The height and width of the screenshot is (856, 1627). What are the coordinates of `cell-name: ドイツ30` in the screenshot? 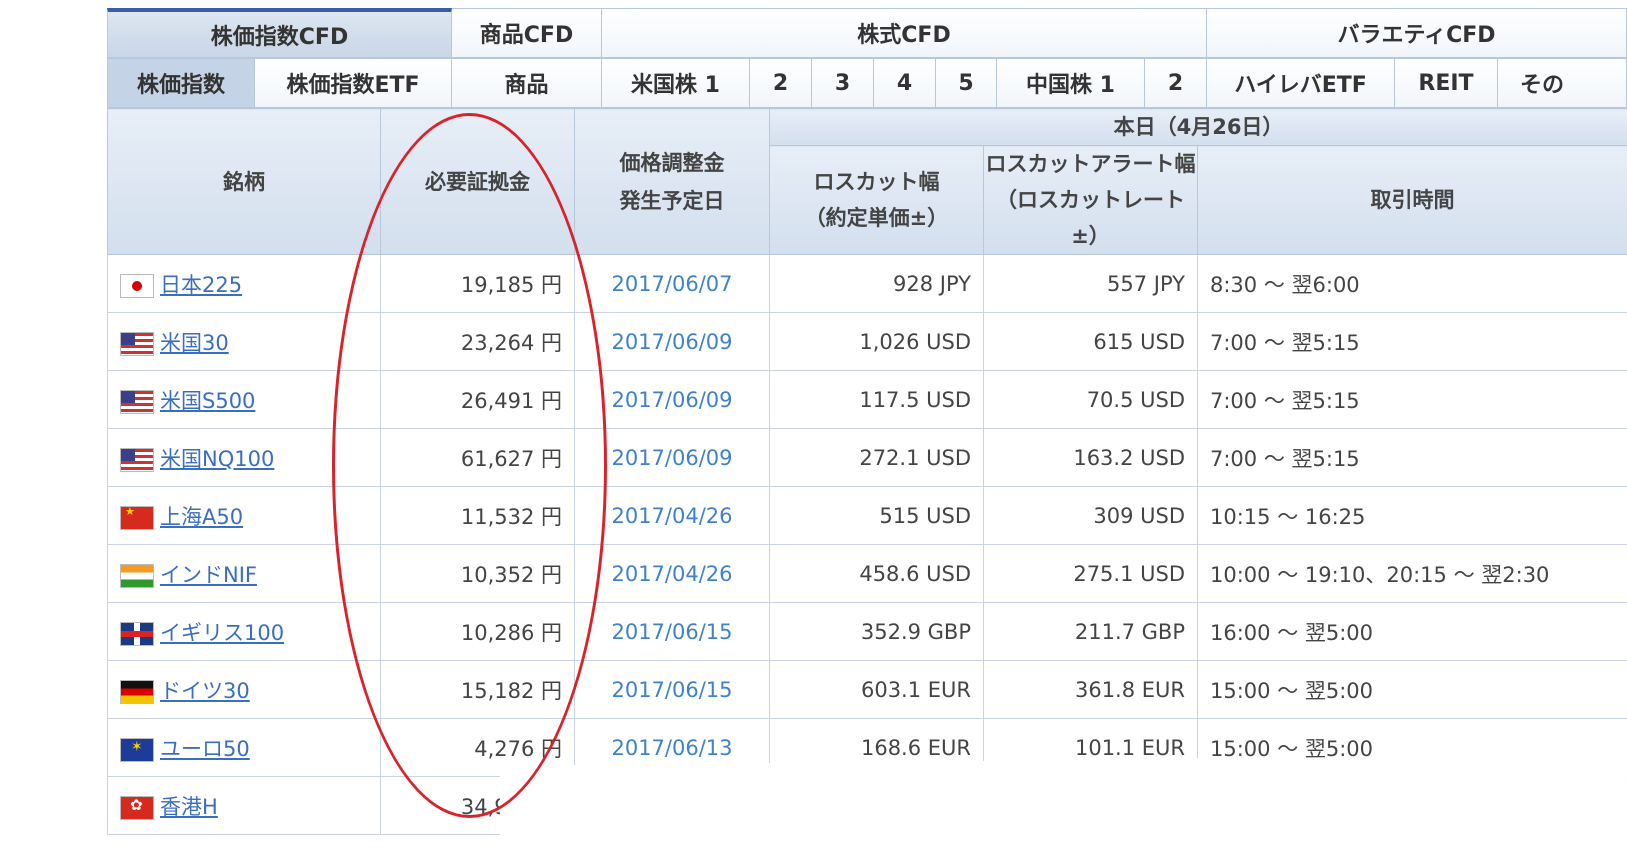 It's located at (244, 690).